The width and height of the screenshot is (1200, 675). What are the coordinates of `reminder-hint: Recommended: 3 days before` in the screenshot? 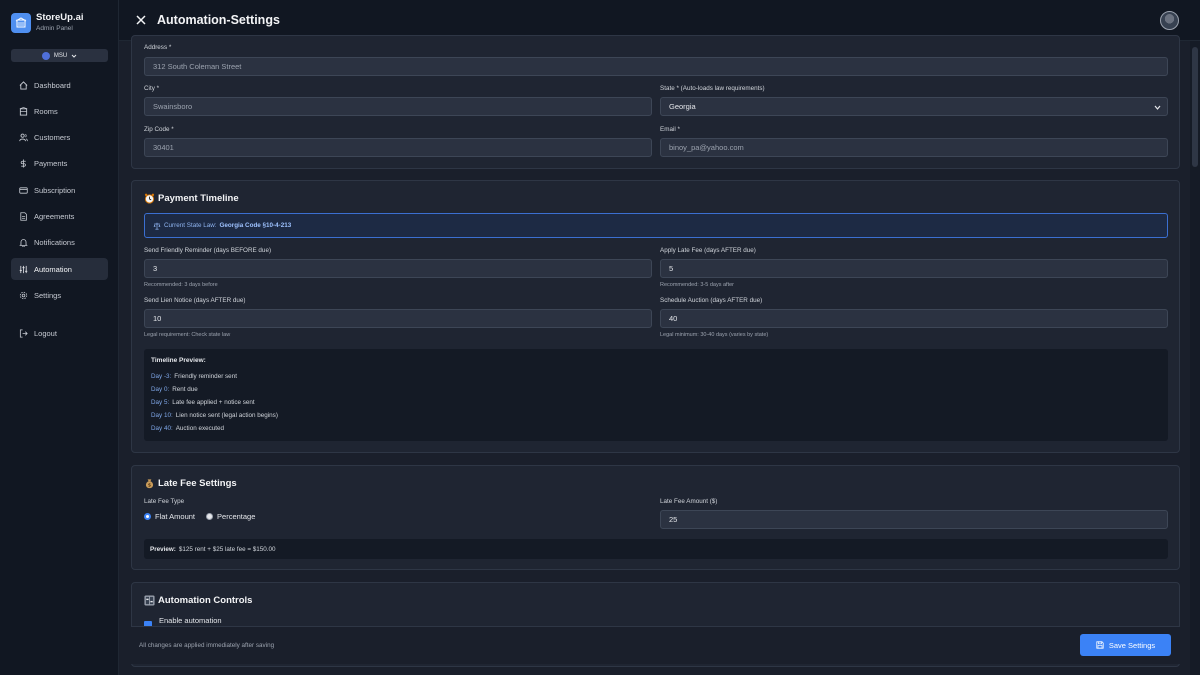 It's located at (181, 285).